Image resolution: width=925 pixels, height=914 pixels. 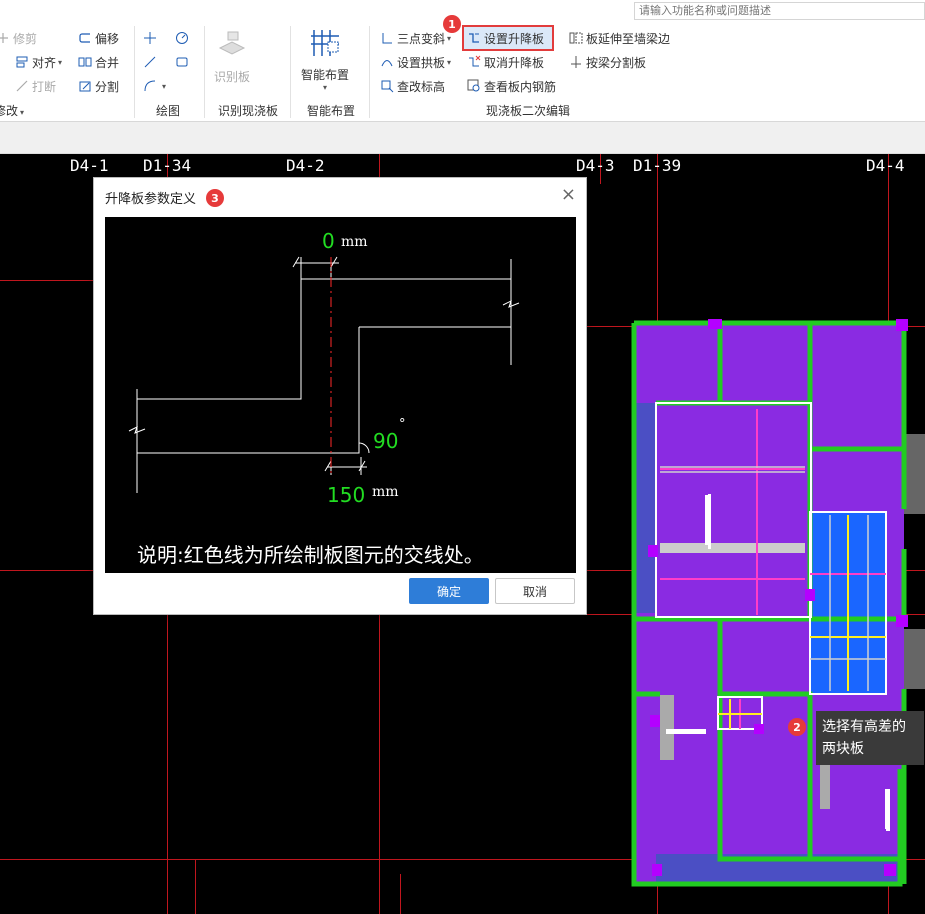 I want to click on line-tool-button, so click(x=151, y=62).